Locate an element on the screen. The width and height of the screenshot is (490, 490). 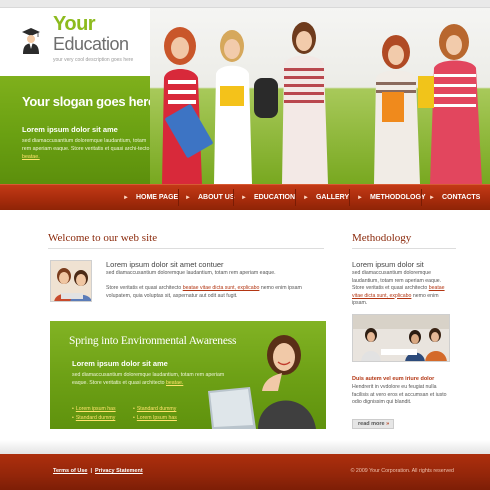
list-link: • Lorem ipsum has is located at coordinates (94, 409).